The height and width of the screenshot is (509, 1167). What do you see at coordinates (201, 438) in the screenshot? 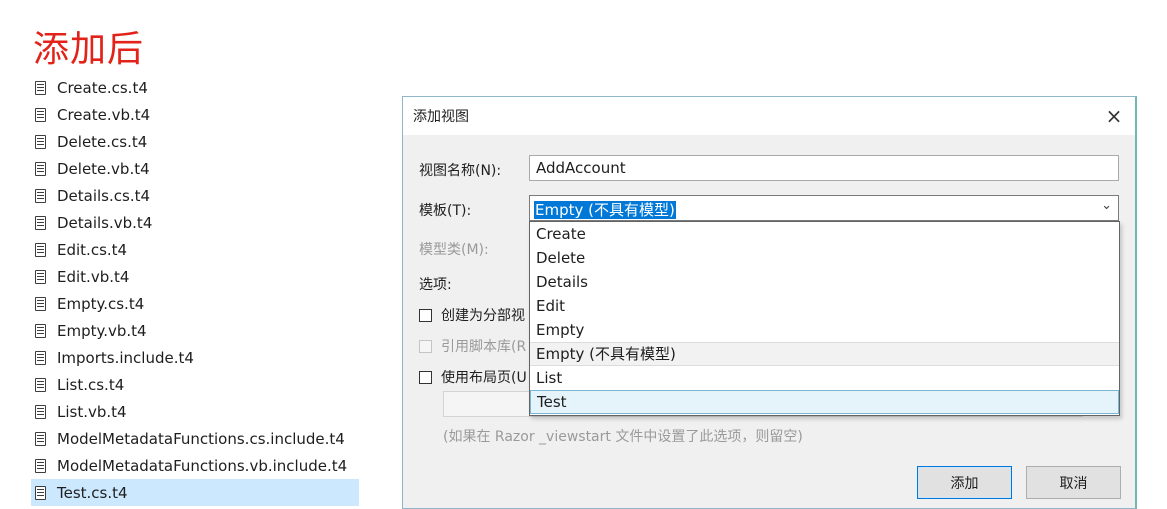
I see `file-name: ModelMetadataFunctions.cs.include.t4` at bounding box center [201, 438].